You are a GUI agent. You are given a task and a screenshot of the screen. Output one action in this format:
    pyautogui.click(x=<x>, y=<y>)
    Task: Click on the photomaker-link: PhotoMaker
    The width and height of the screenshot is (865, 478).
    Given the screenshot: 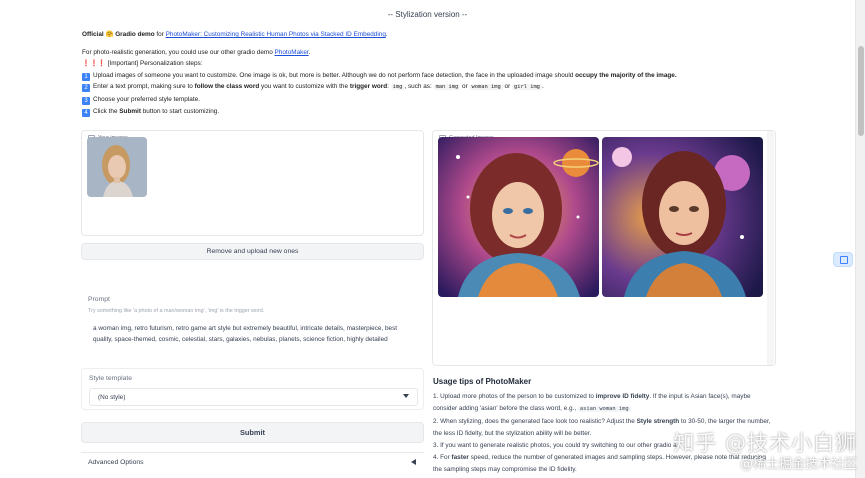 What is the action you would take?
    pyautogui.click(x=292, y=52)
    